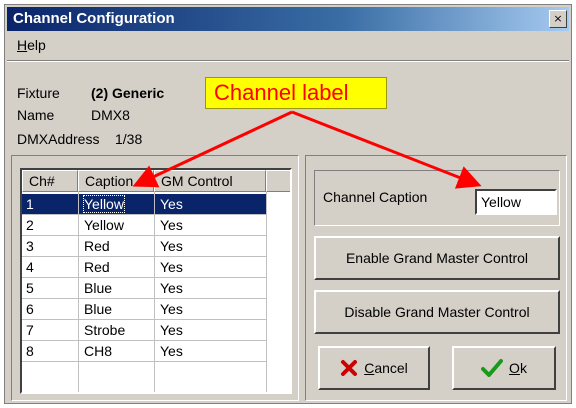  I want to click on table-row: 4 Red Yes, so click(144, 267).